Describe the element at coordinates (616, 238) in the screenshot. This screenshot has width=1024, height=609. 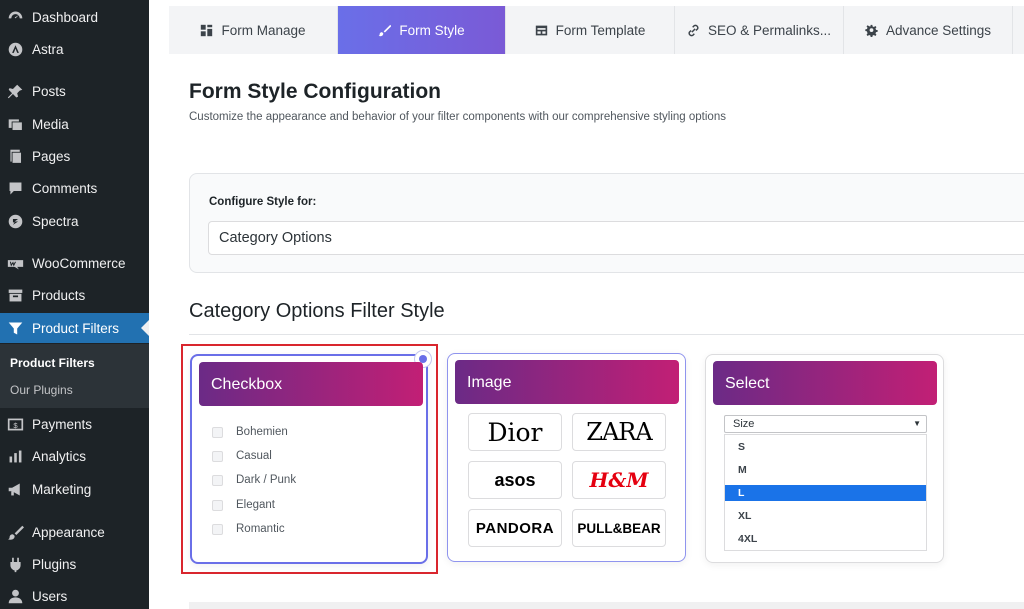
I see `configure-style-select: Category Options` at that location.